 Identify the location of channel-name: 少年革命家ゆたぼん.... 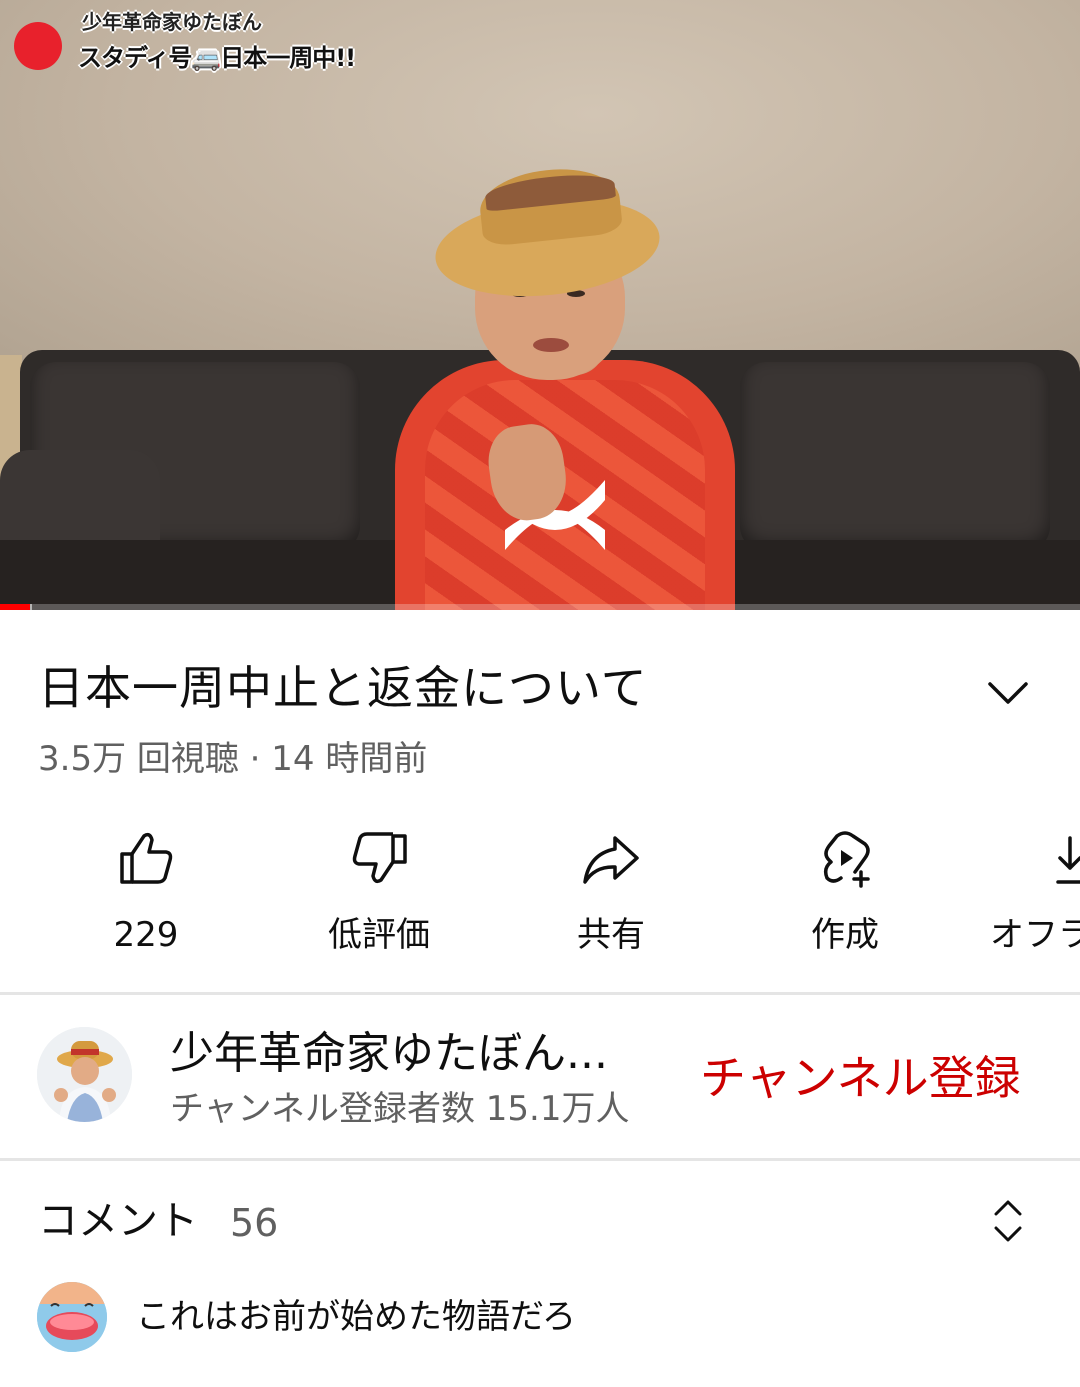
(389, 1054).